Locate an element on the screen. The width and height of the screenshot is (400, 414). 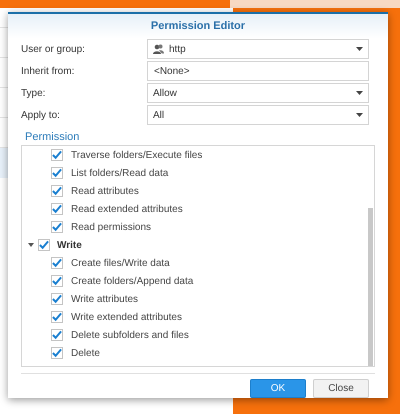
dropdown: All is located at coordinates (258, 115).